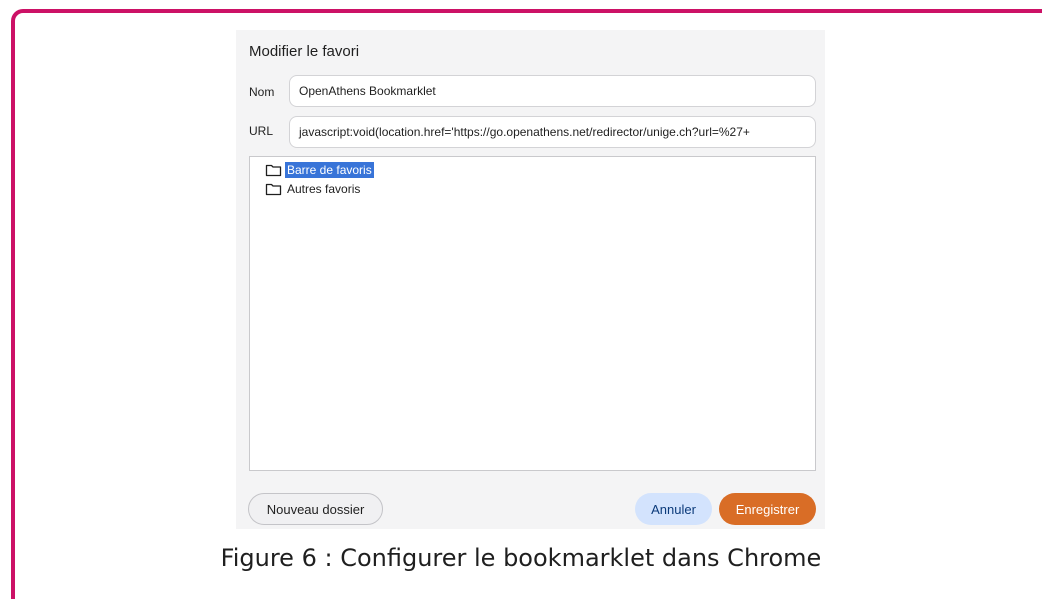 The width and height of the screenshot is (1042, 599). What do you see at coordinates (767, 509) in the screenshot?
I see `save-button: Enregistrer` at bounding box center [767, 509].